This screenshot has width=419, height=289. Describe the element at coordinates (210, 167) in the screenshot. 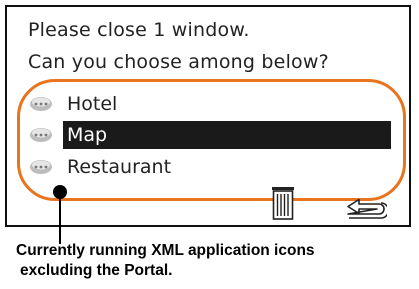

I see `option-restaurant: Restaurant` at that location.